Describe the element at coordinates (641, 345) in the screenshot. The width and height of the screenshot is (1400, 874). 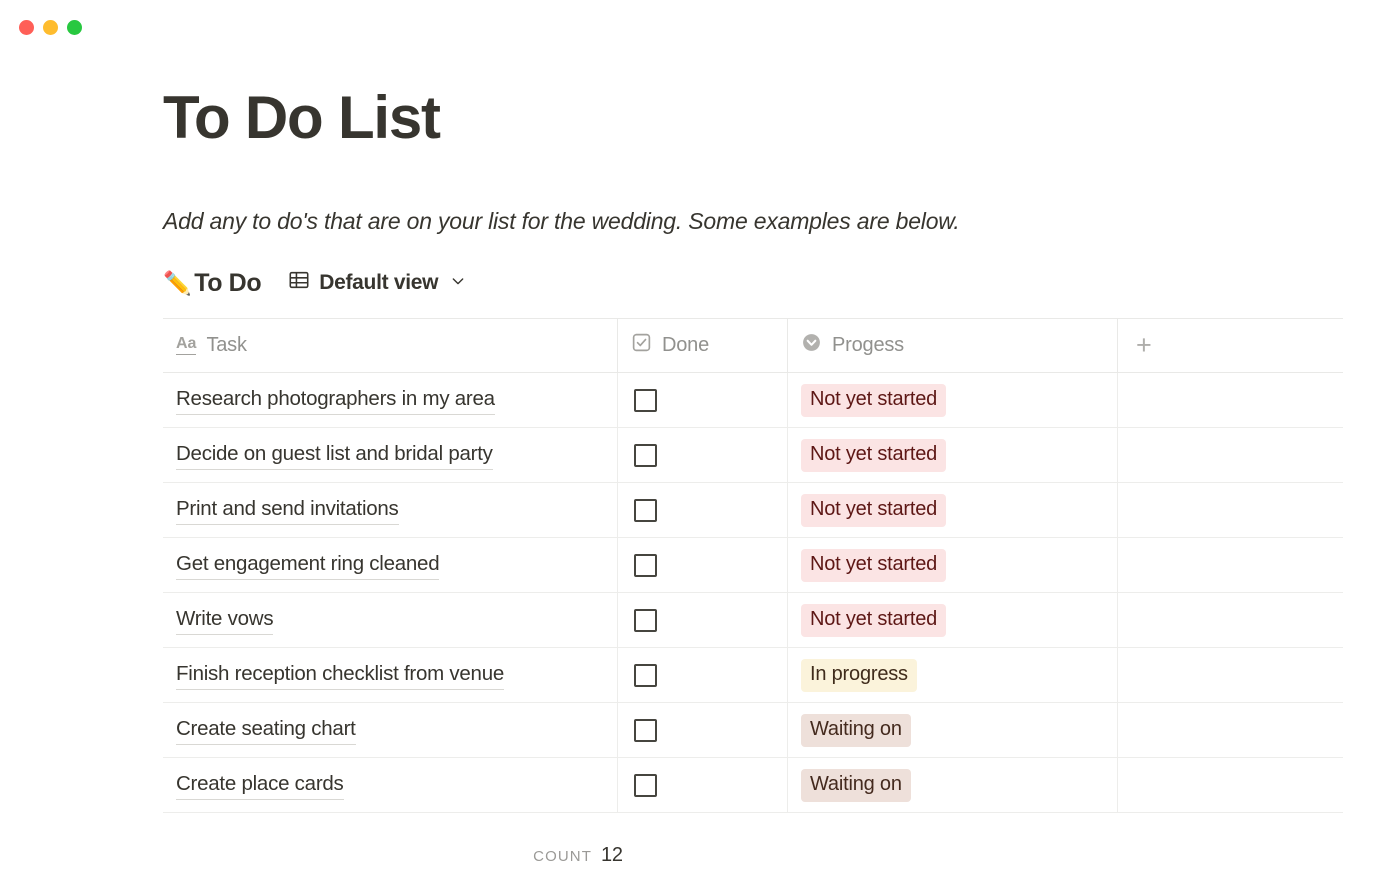
I see `checkbox-icon` at that location.